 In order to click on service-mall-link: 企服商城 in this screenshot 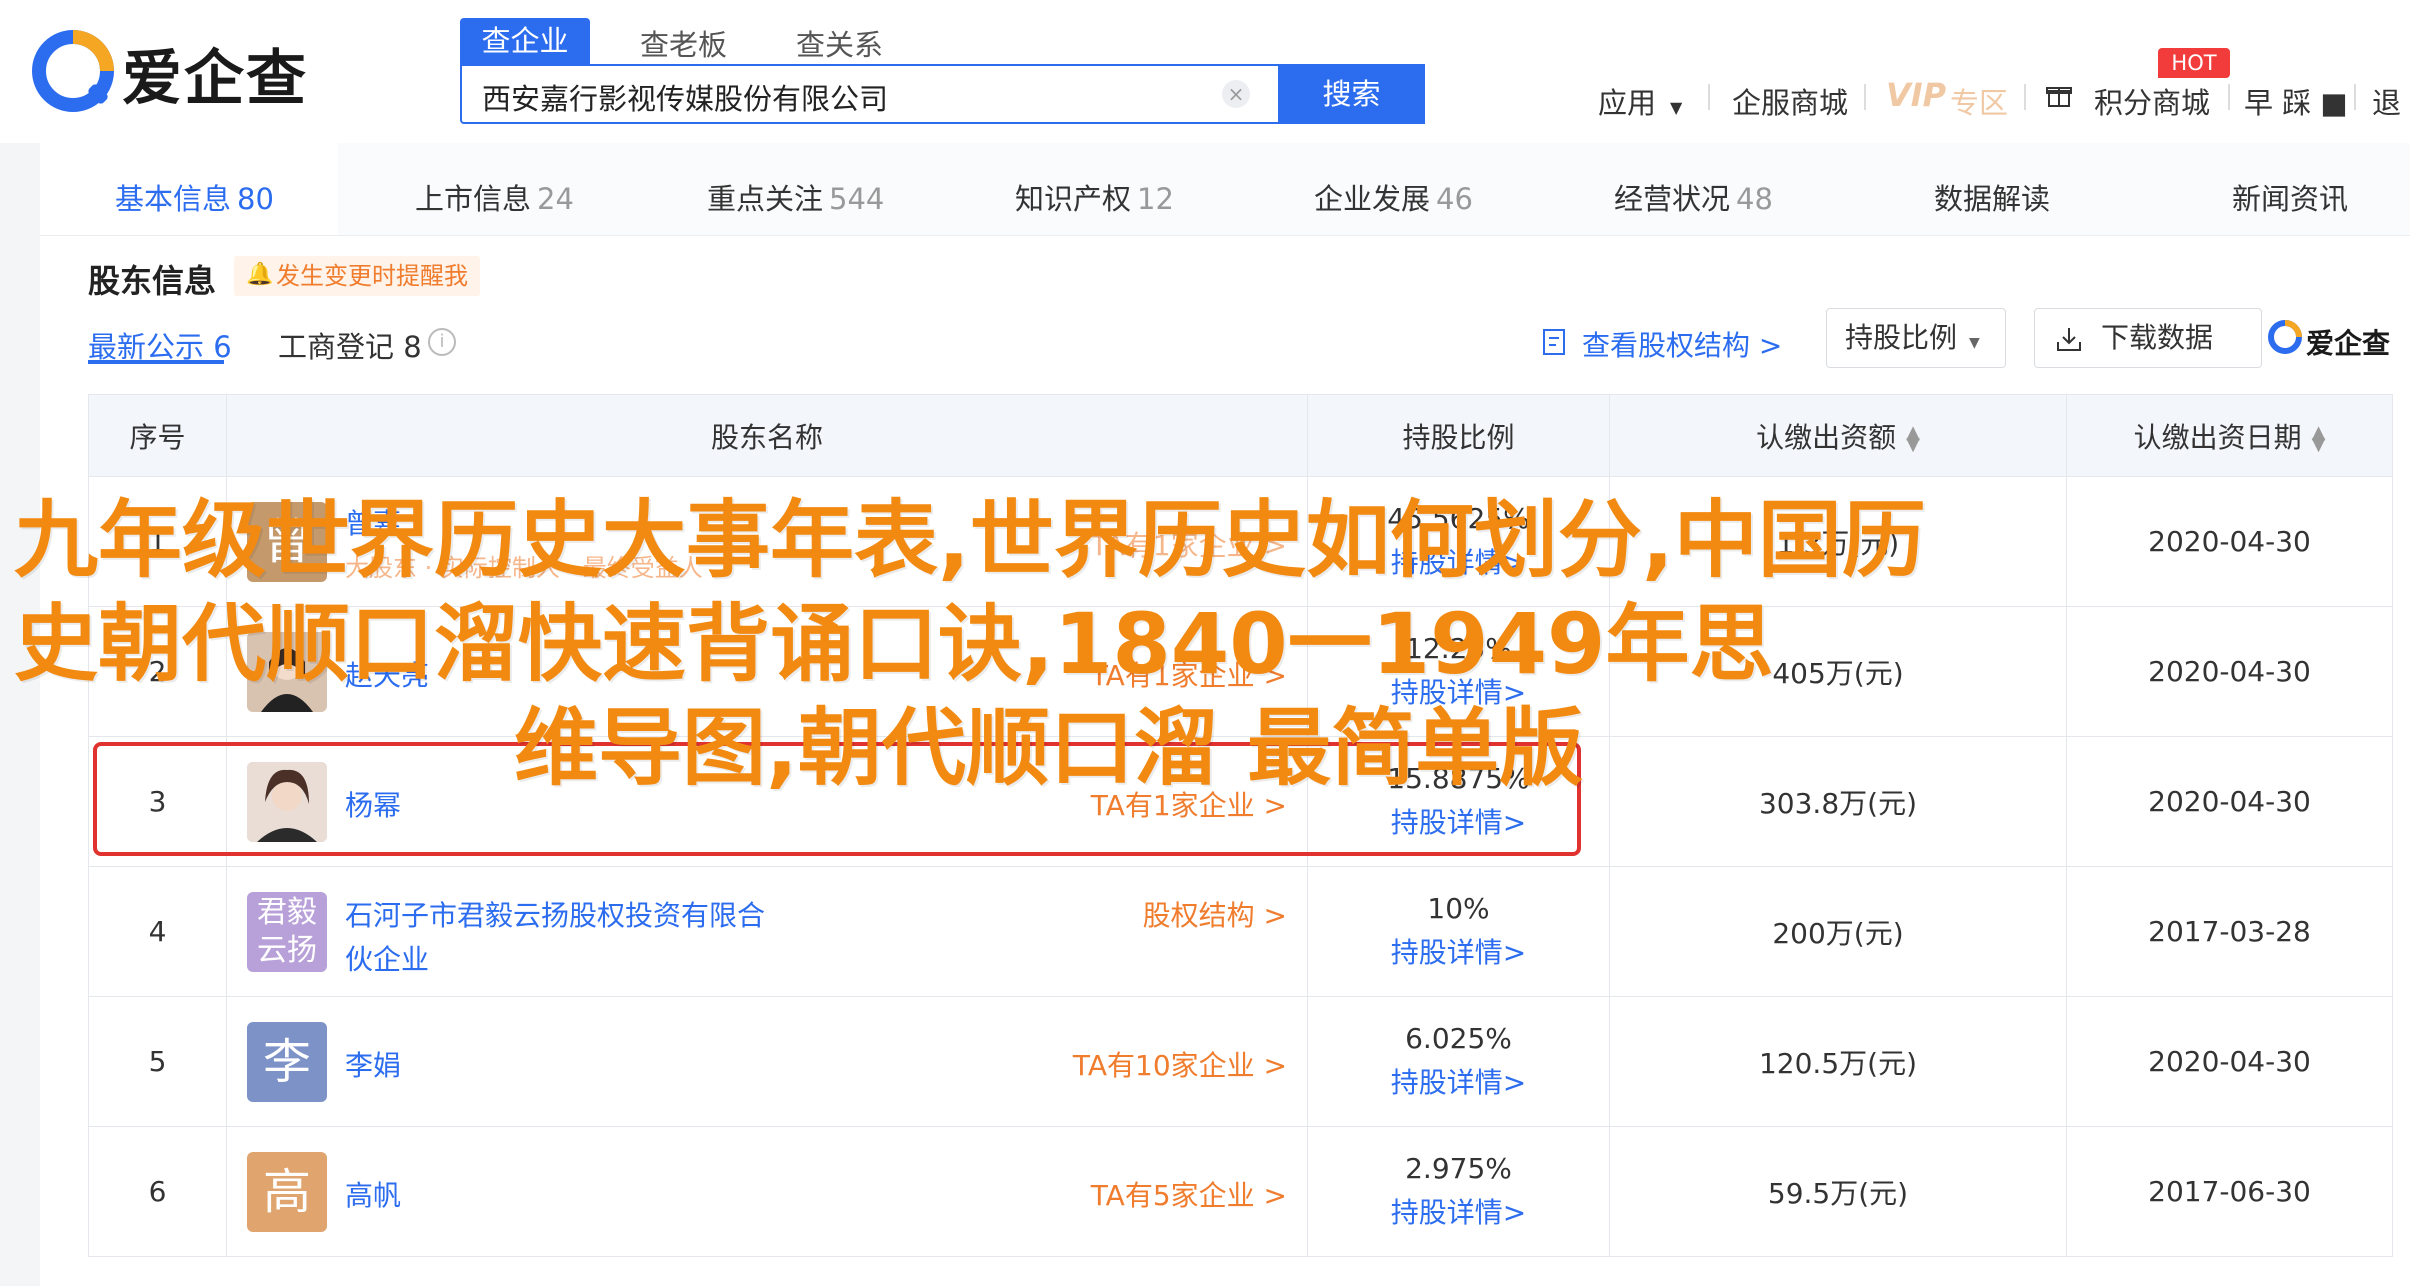, I will do `click(1790, 101)`.